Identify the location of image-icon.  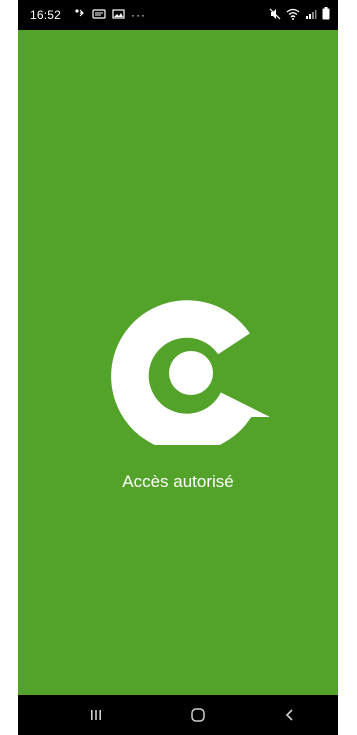
(118, 14).